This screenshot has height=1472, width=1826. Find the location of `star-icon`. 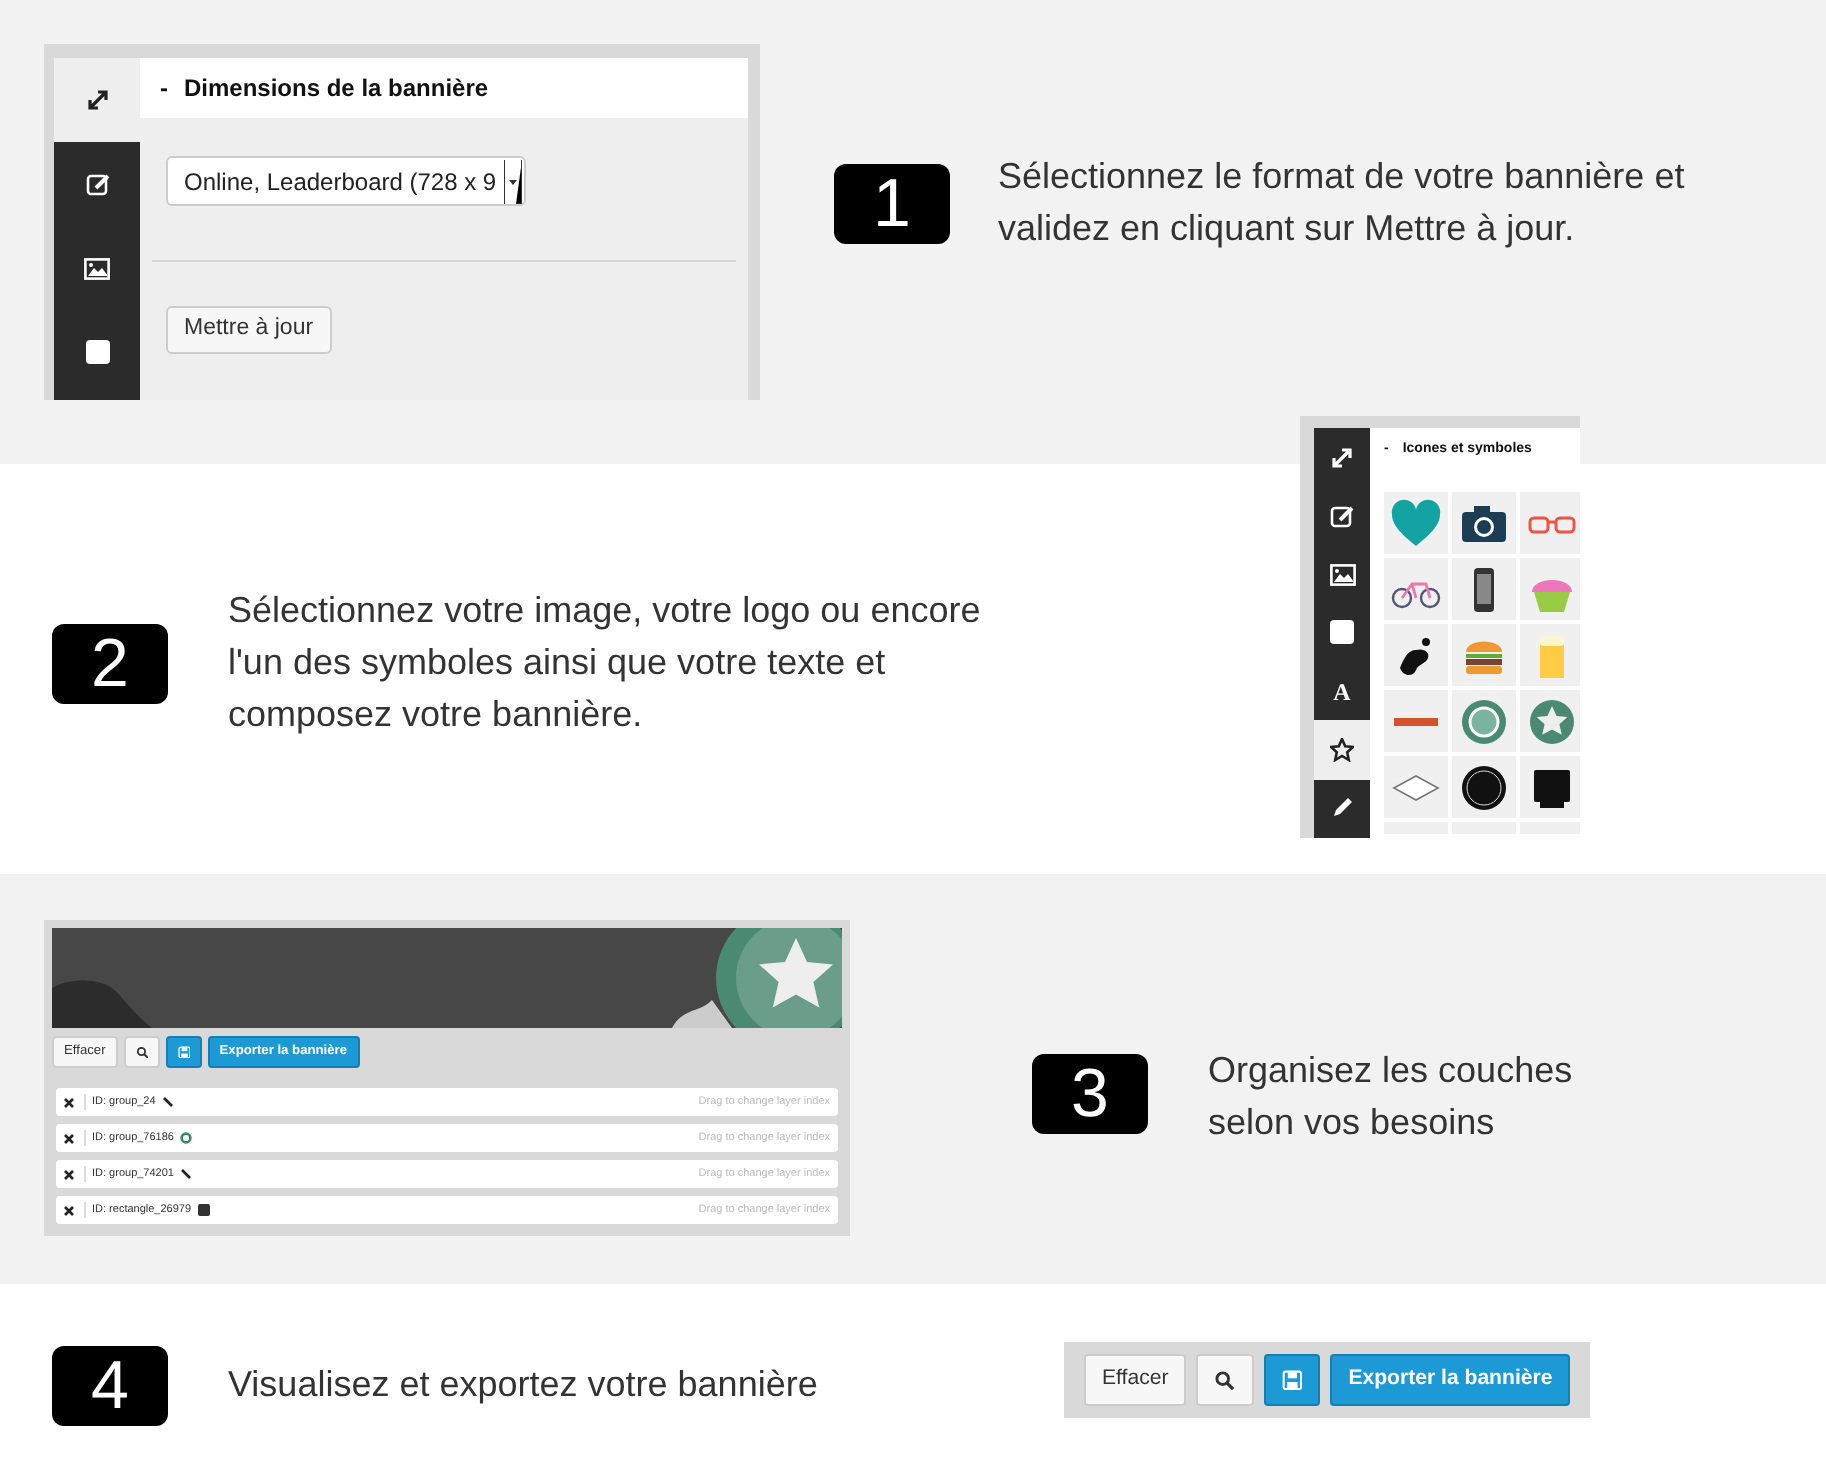

star-icon is located at coordinates (1342, 750).